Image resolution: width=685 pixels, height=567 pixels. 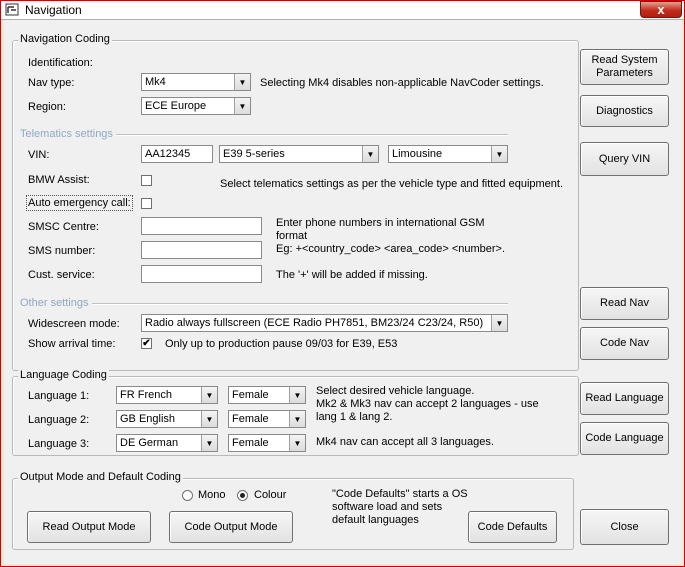 What do you see at coordinates (354, 417) in the screenshot?
I see `language-note-line-3: lang 1 & lang 2.` at bounding box center [354, 417].